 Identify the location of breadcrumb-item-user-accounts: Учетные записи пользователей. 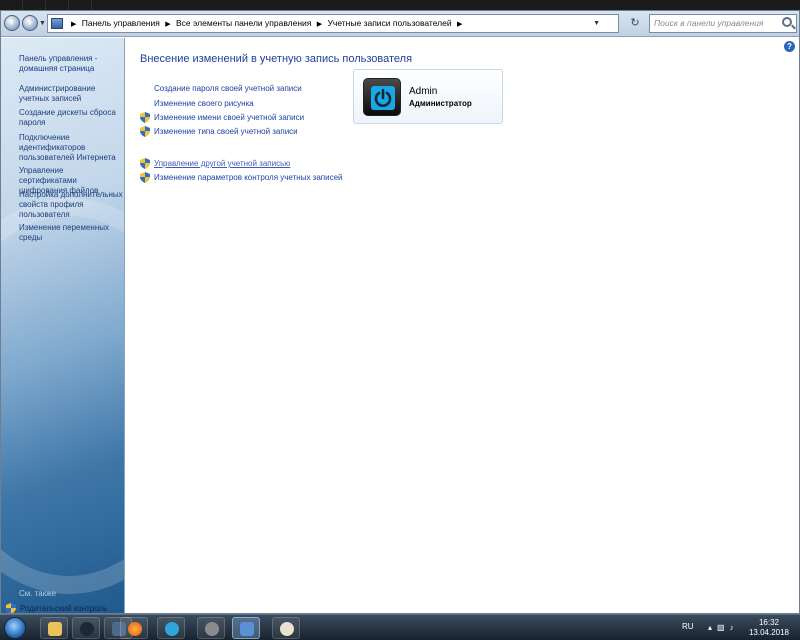
(390, 23).